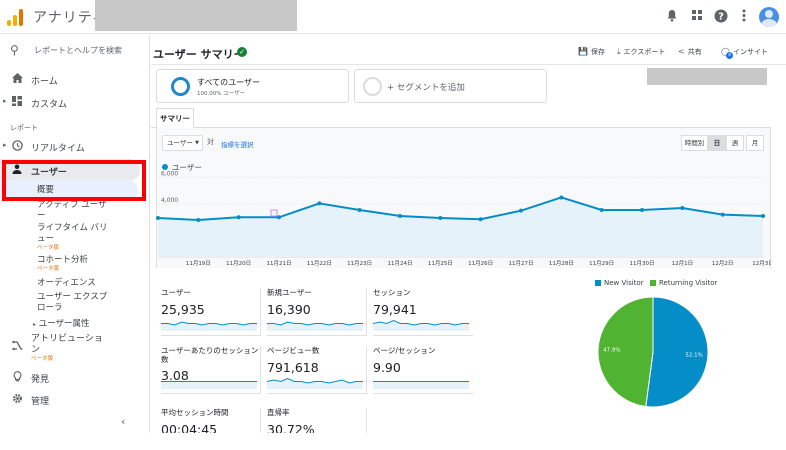 Image resolution: width=786 pixels, height=450 pixels. What do you see at coordinates (744, 17) in the screenshot?
I see `more-vert-icon` at bounding box center [744, 17].